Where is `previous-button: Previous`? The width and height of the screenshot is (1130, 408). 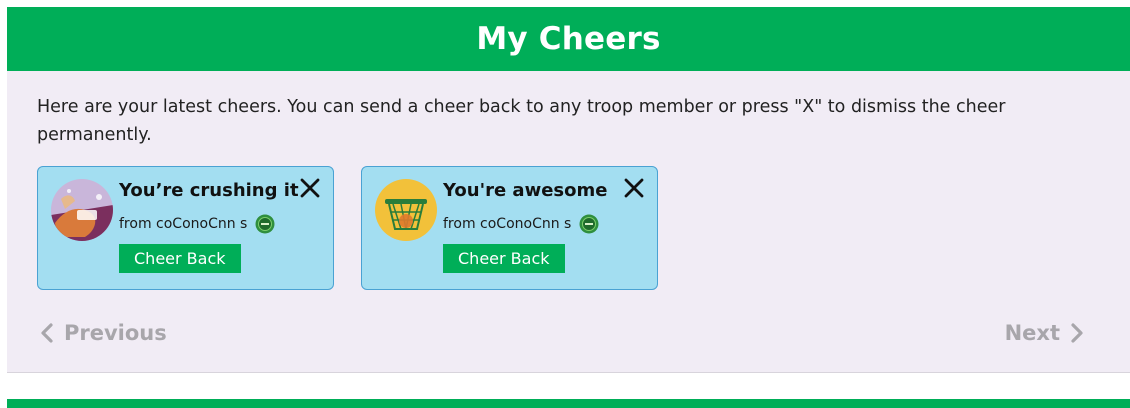
previous-button: Previous is located at coordinates (103, 333).